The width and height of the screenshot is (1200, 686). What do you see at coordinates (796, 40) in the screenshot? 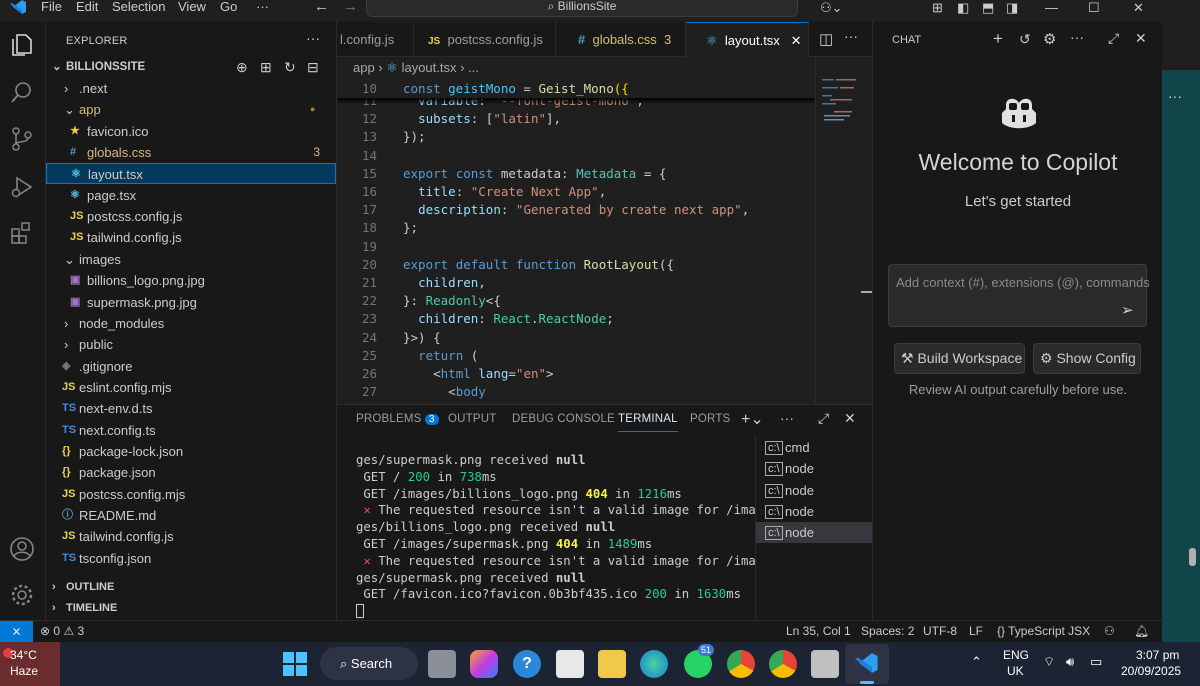
I see `close-tab-icon: ✕` at bounding box center [796, 40].